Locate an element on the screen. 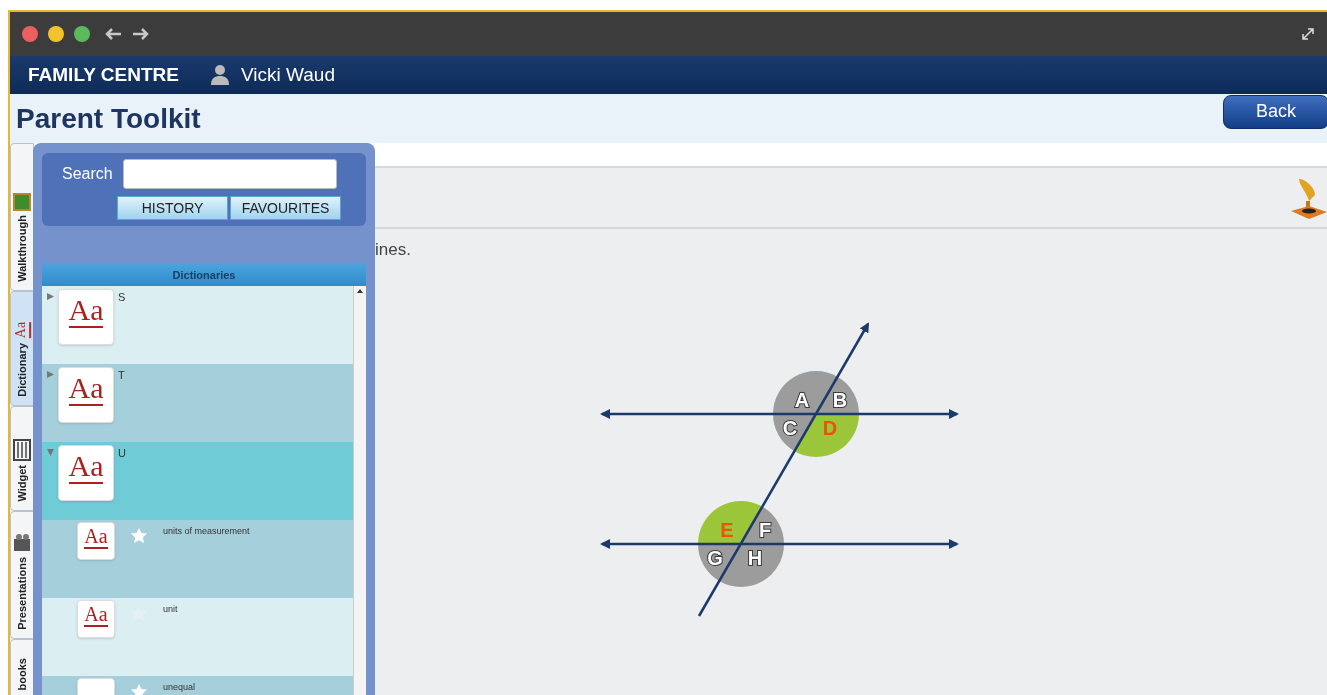 The width and height of the screenshot is (1327, 695). angle-label: C is located at coordinates (790, 428).